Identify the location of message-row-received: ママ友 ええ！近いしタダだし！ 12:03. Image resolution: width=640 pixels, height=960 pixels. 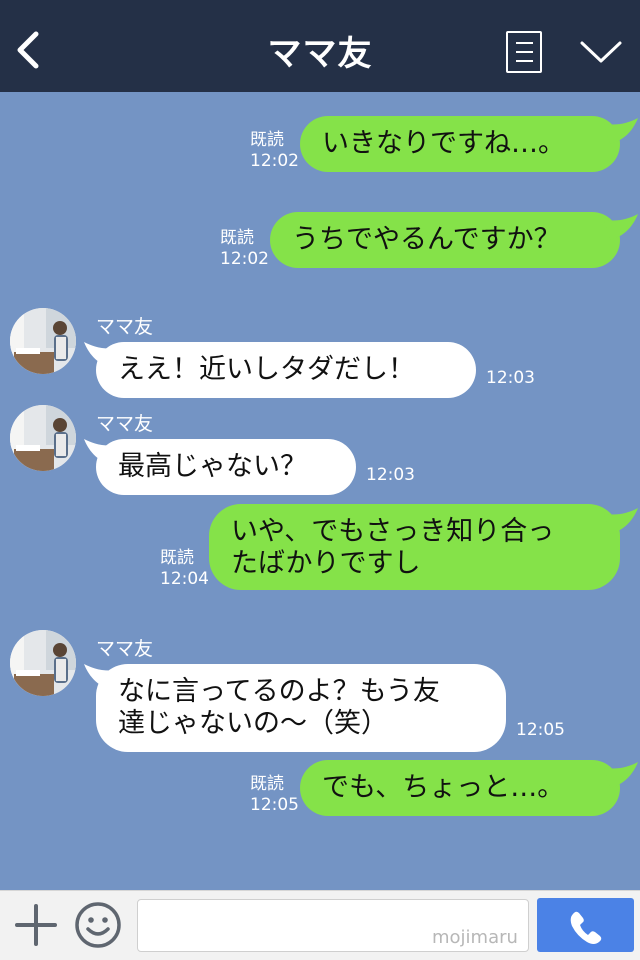
(320, 354).